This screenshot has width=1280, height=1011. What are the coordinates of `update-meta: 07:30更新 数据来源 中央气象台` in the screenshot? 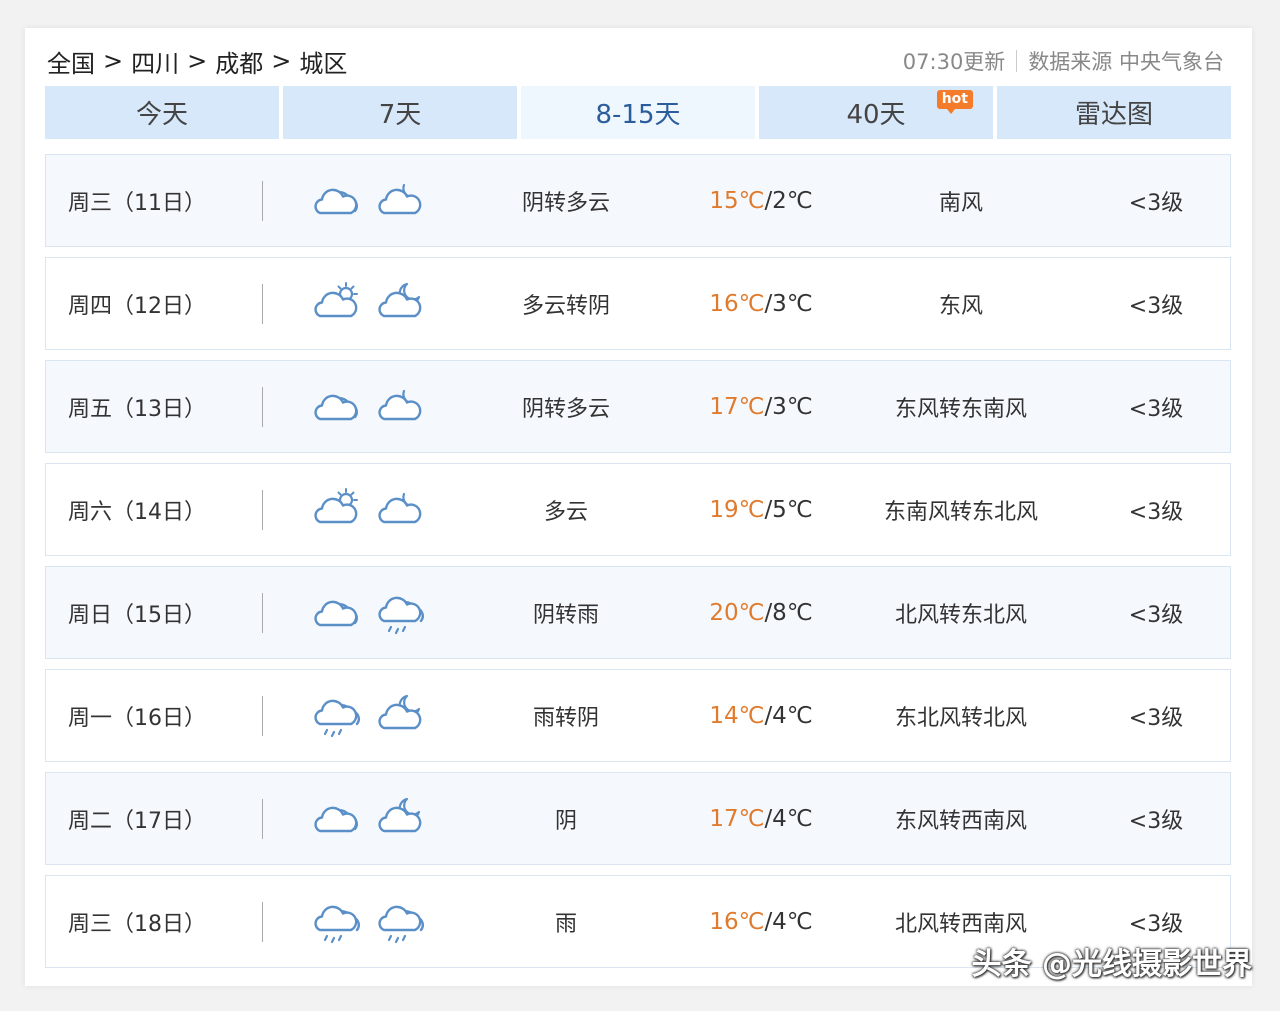 It's located at (1063, 61).